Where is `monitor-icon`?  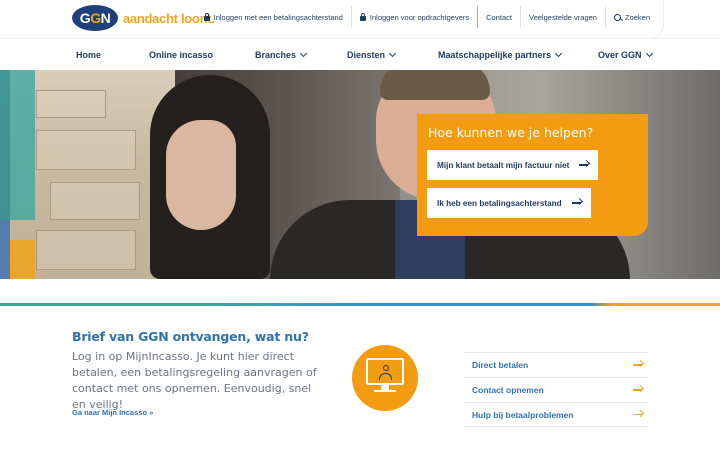
monitor-icon is located at coordinates (385, 371).